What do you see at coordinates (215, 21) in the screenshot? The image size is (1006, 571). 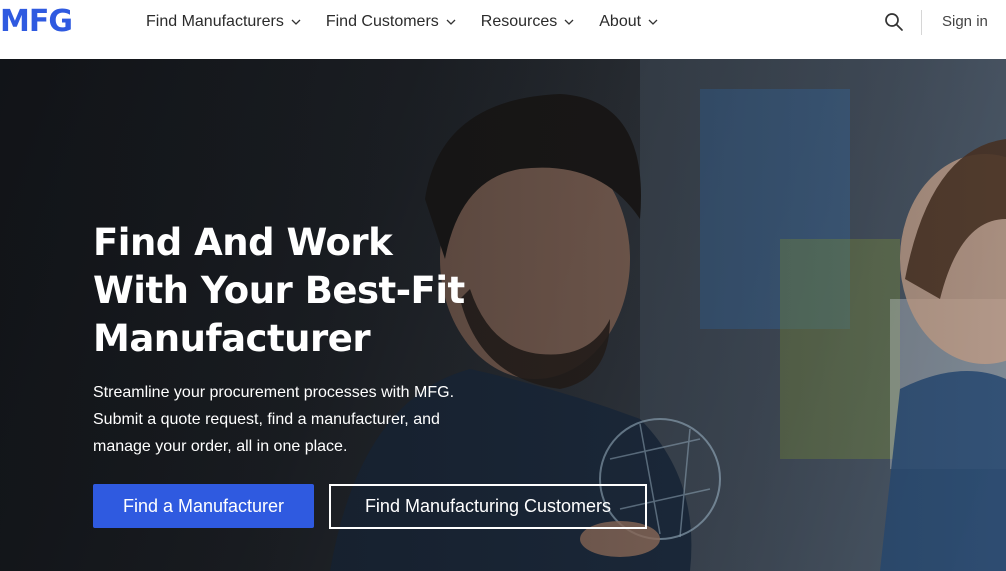 I see `nav-label: Find Manufacturers` at bounding box center [215, 21].